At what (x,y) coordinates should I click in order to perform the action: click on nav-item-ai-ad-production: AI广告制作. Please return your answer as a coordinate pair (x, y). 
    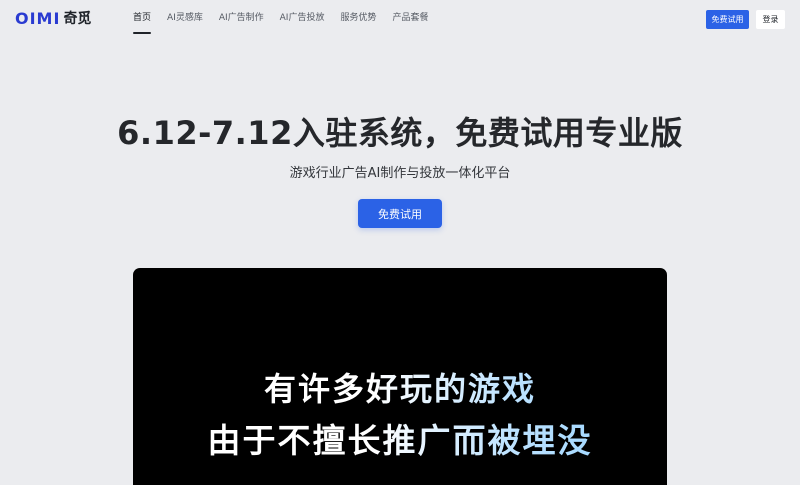
    Looking at the image, I should click on (241, 18).